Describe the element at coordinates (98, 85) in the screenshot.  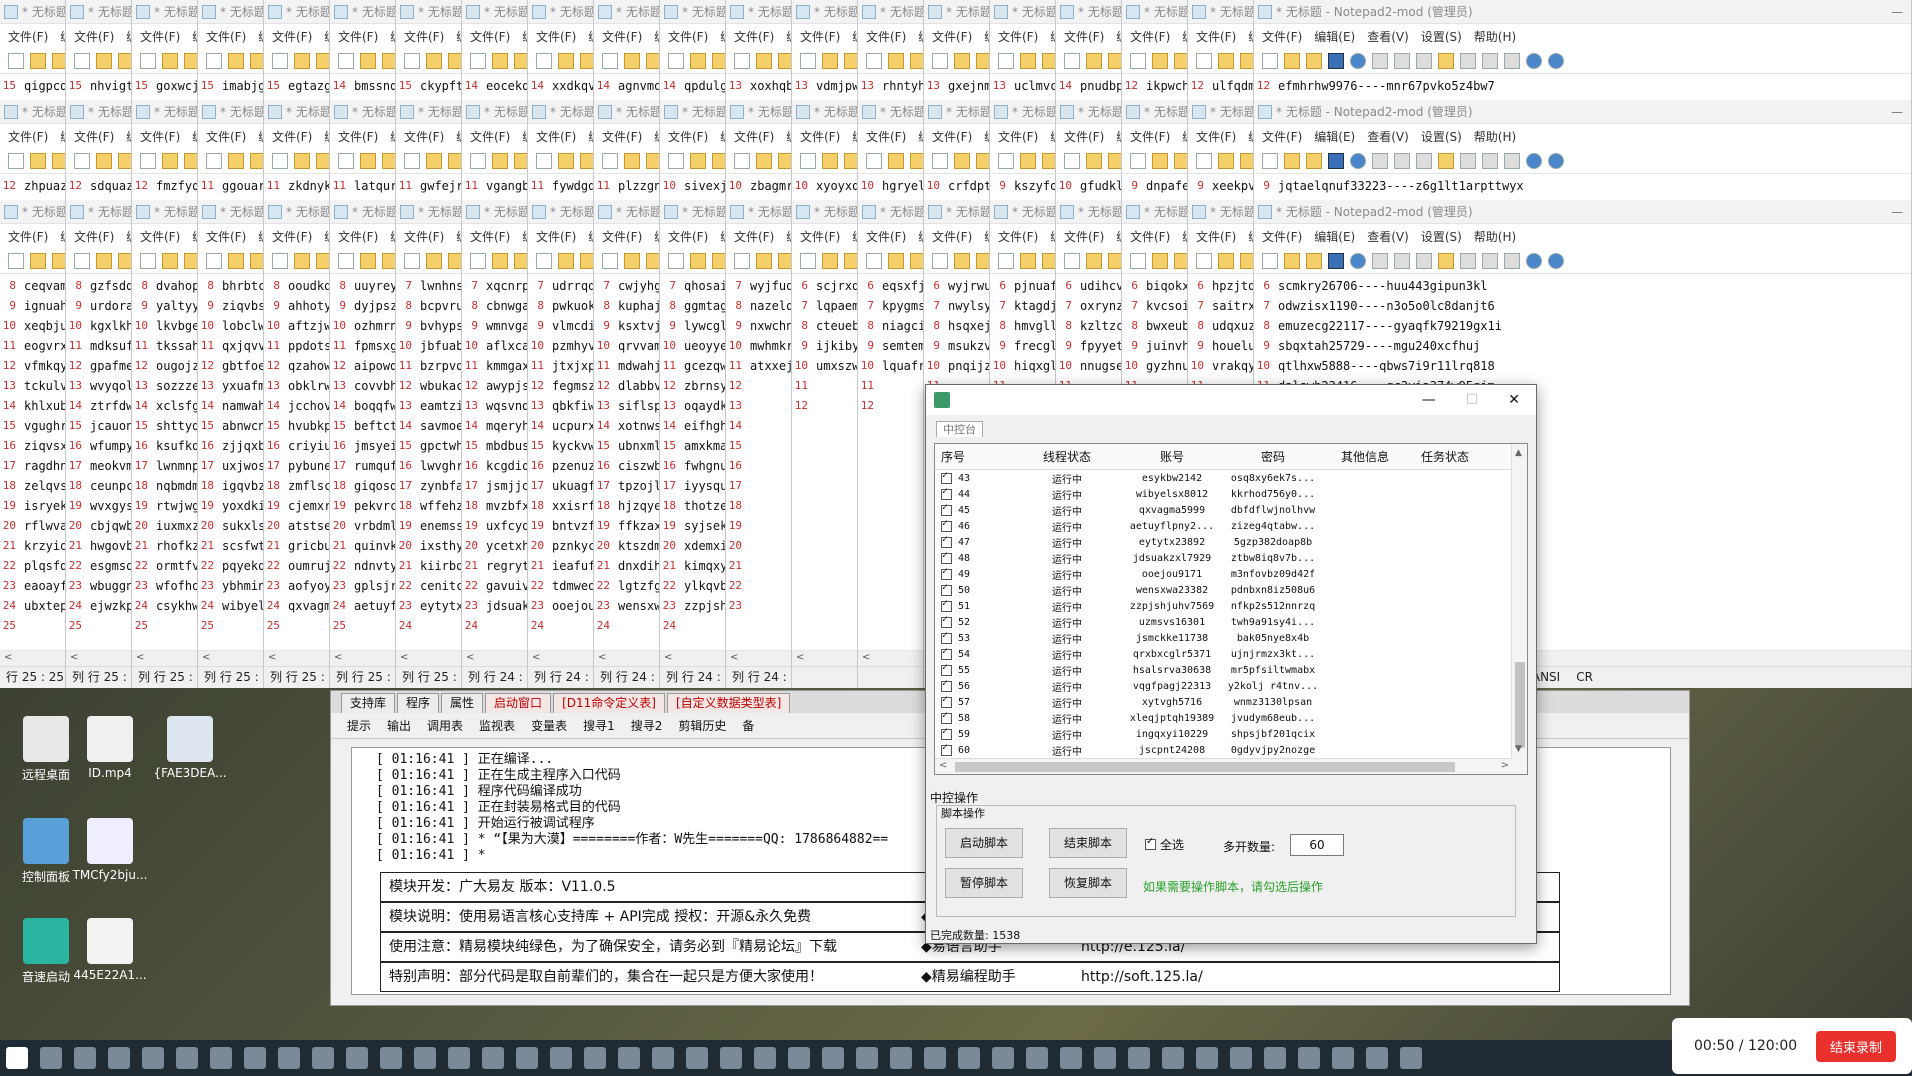
I see `editor-text: 15 nhvigt` at that location.